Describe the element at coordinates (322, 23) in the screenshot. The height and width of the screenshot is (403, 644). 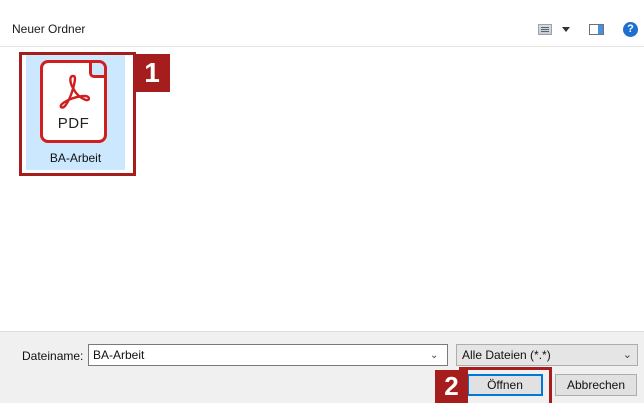
I see `toolbar: Neuer Ordner ?` at that location.